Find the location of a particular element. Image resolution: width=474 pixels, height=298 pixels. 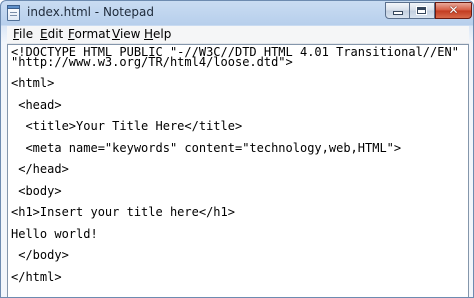

text-line: <h1>Insert your title here</h1> is located at coordinates (123, 212).